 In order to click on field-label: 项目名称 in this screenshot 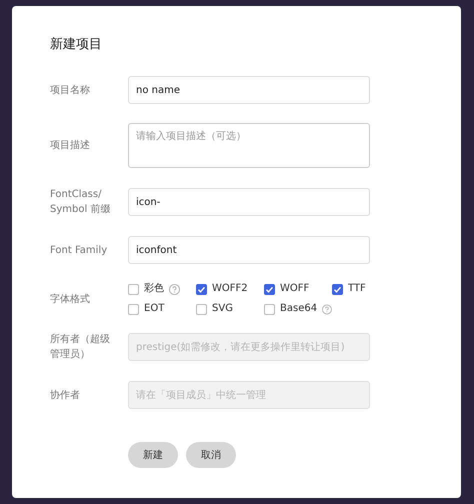, I will do `click(70, 91)`.